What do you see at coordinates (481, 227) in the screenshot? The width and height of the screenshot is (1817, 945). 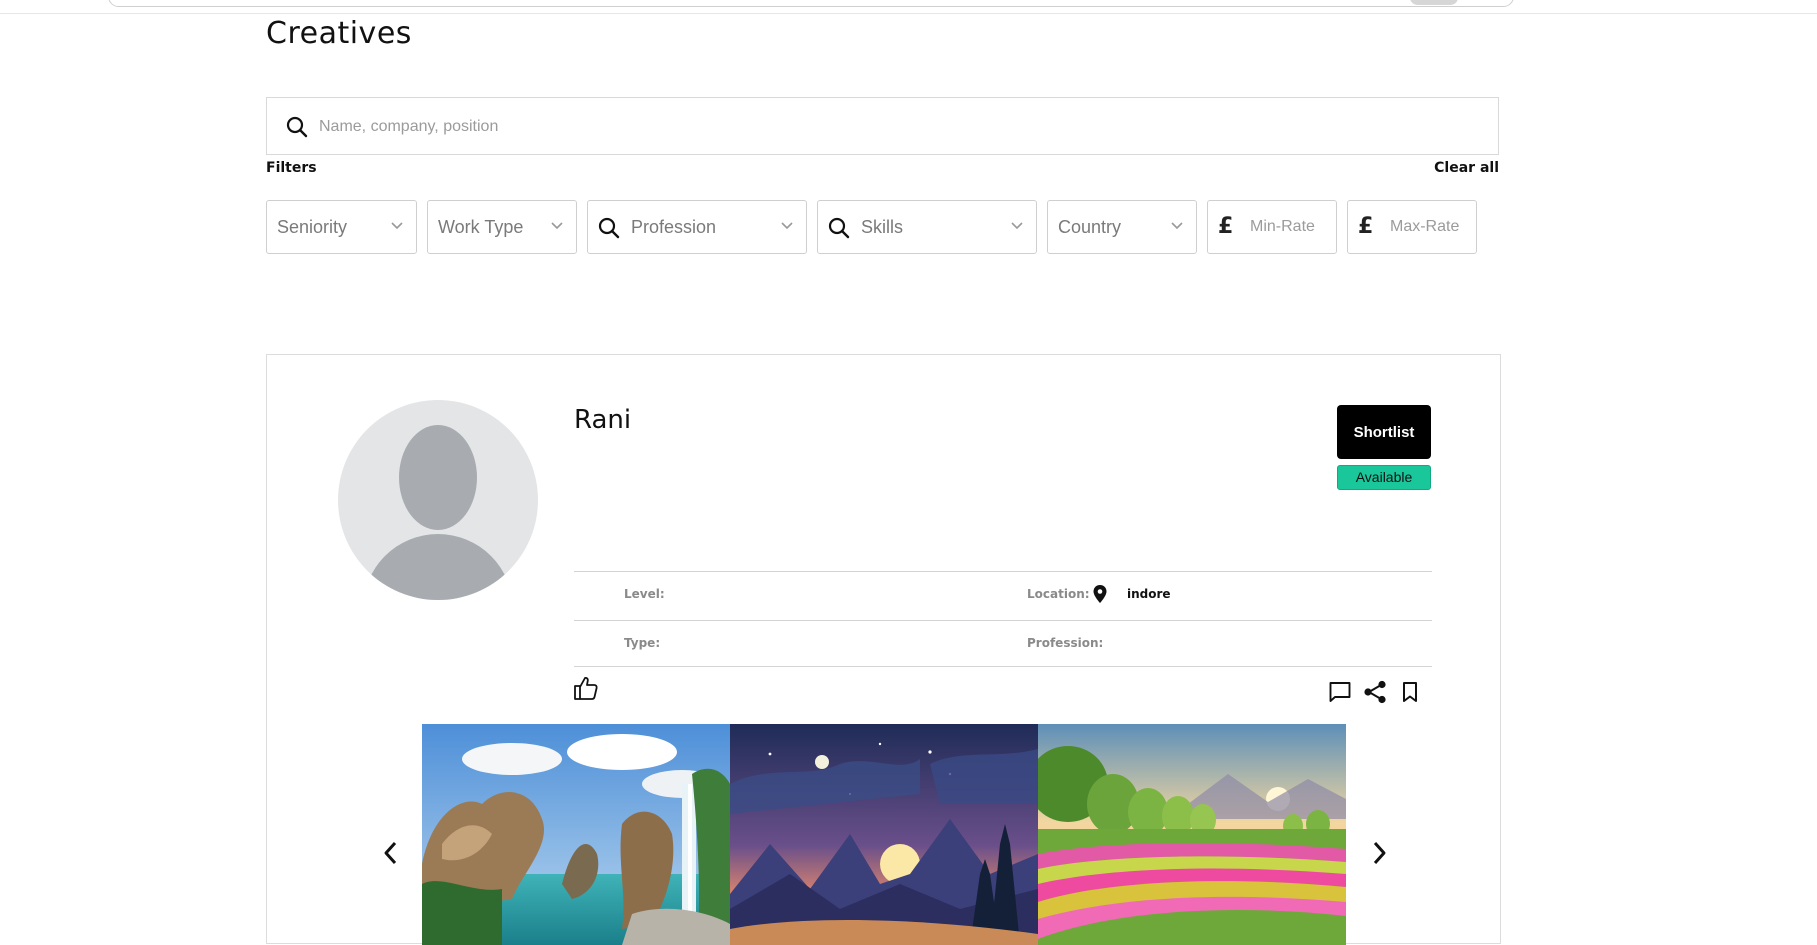 I see `work-type-label: Work Type` at bounding box center [481, 227].